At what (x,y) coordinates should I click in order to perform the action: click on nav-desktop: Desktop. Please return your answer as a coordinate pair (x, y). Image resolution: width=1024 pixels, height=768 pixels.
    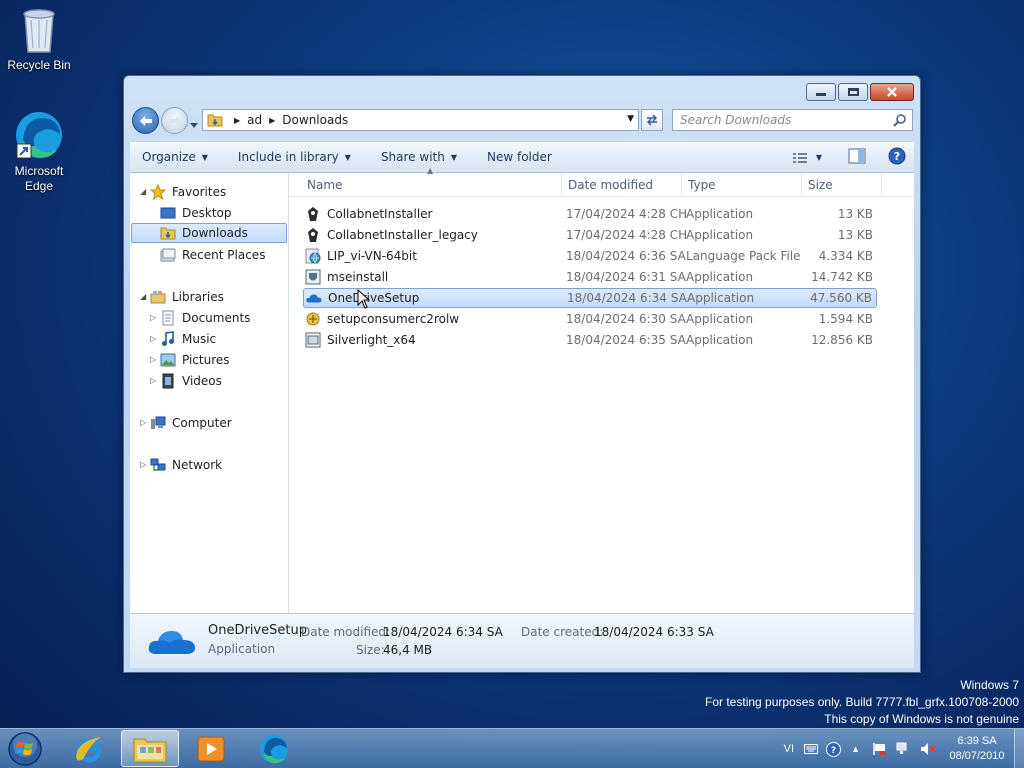
    Looking at the image, I should click on (196, 213).